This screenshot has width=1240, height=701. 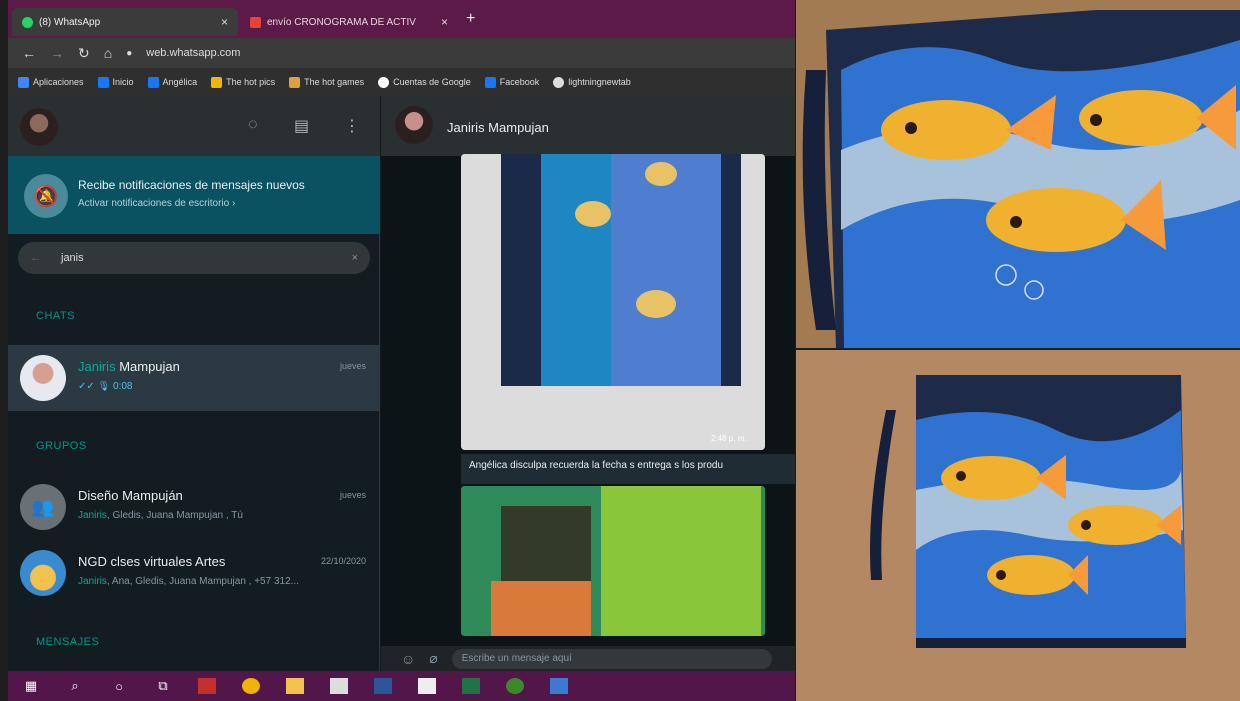 I want to click on profile-avatar, so click(x=39, y=127).